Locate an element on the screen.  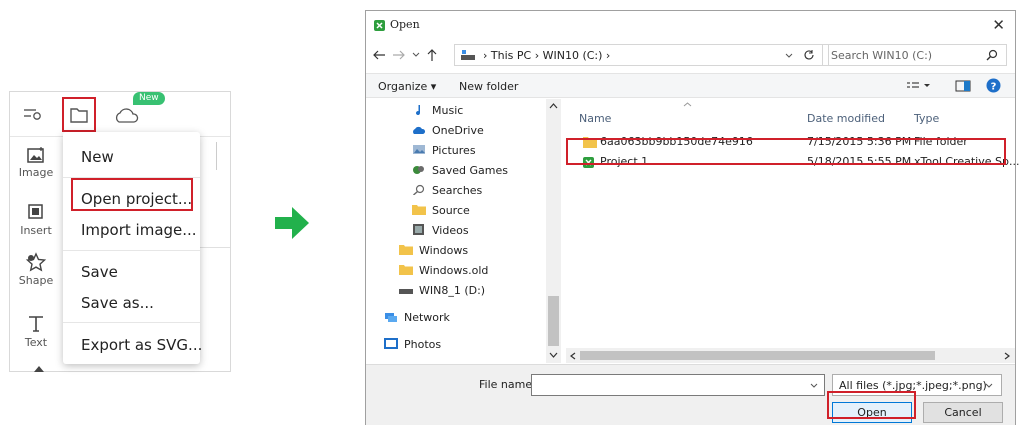
nav-item-label: Source is located at coordinates (451, 210).